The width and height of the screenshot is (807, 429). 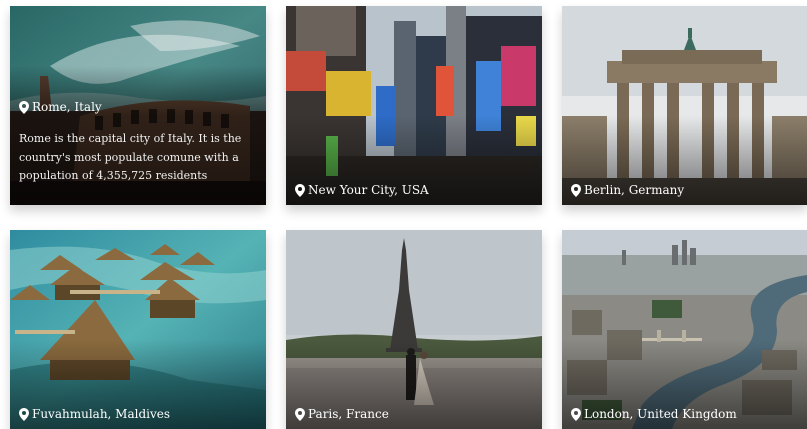 I want to click on card-caption: New Your City, USA, so click(x=415, y=190).